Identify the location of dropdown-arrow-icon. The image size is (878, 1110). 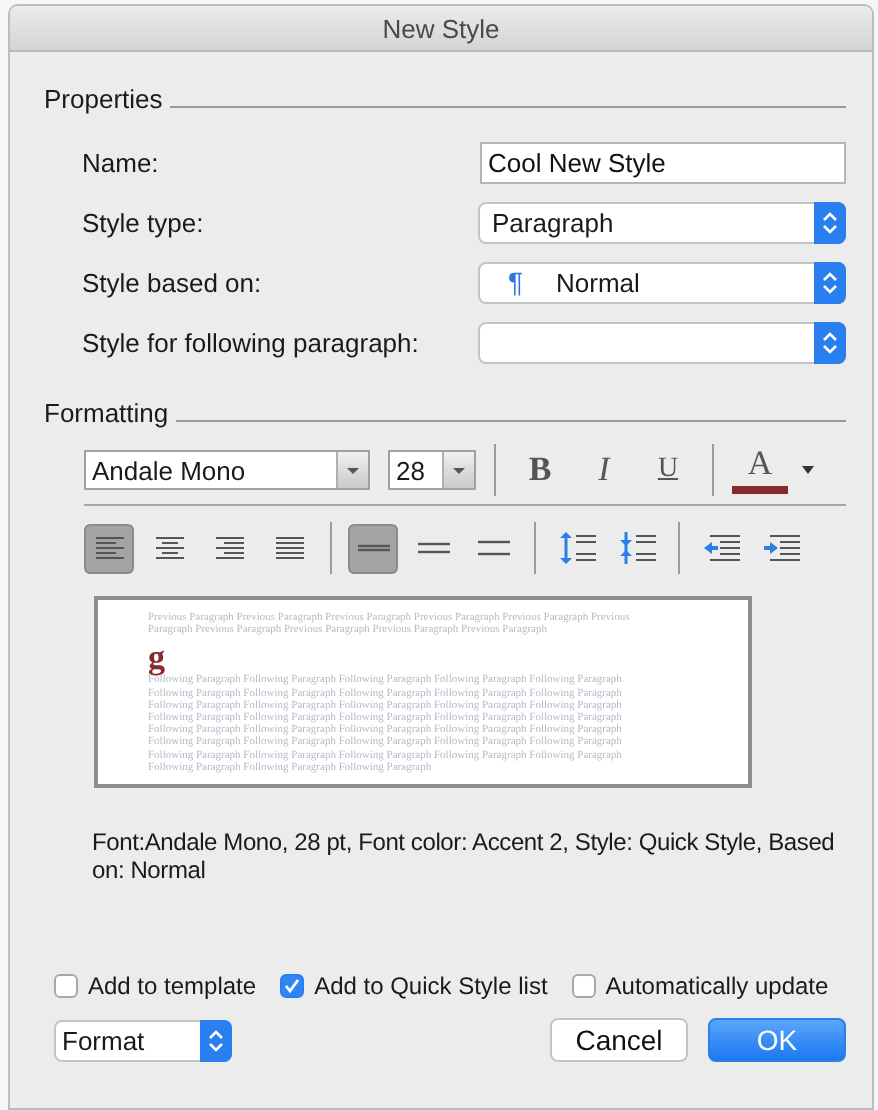
(808, 470).